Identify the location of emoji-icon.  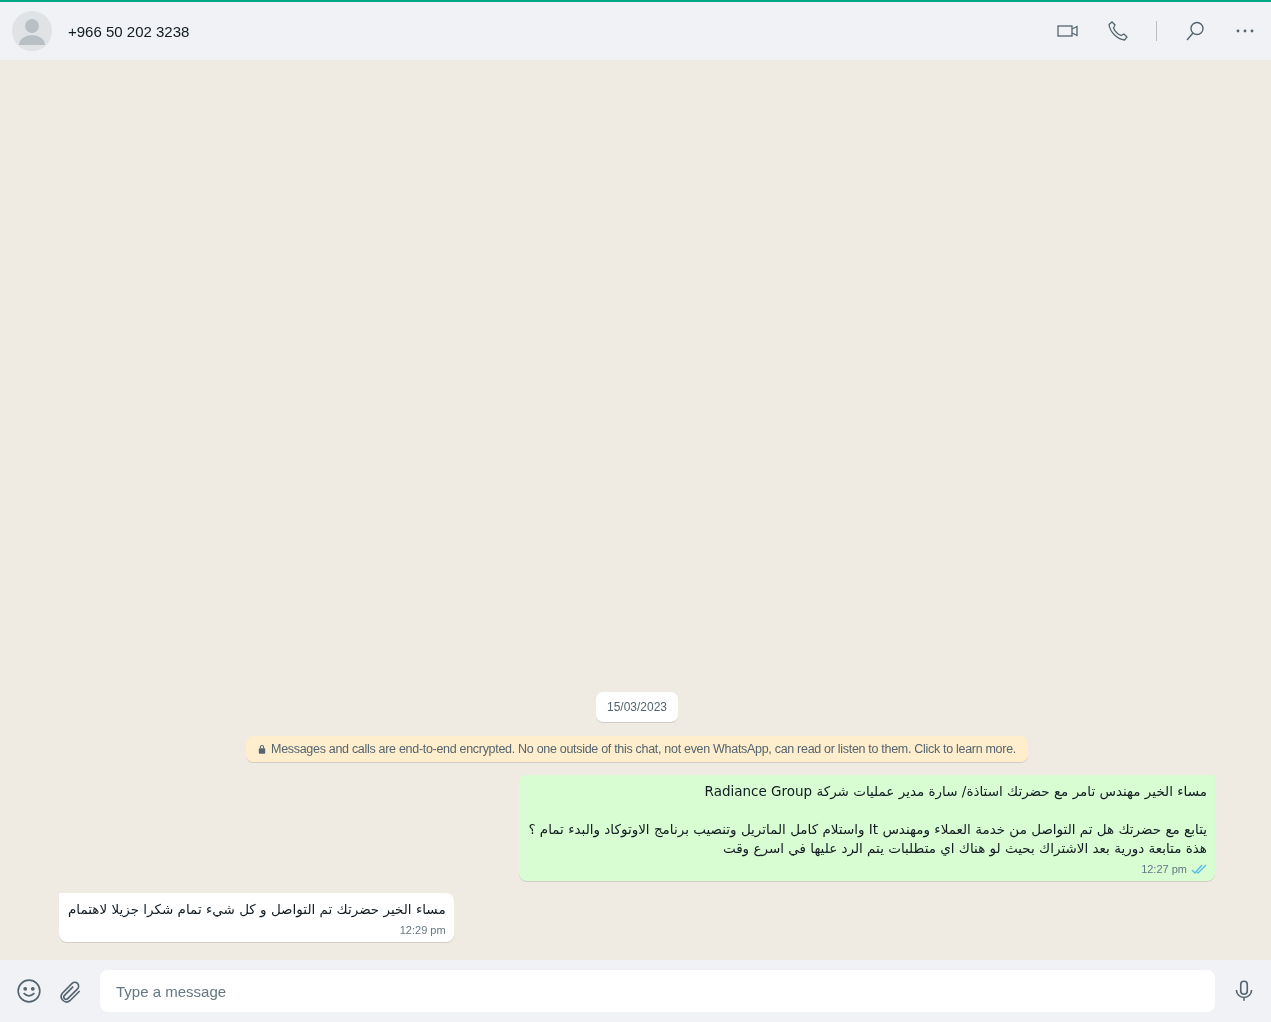
(29, 991).